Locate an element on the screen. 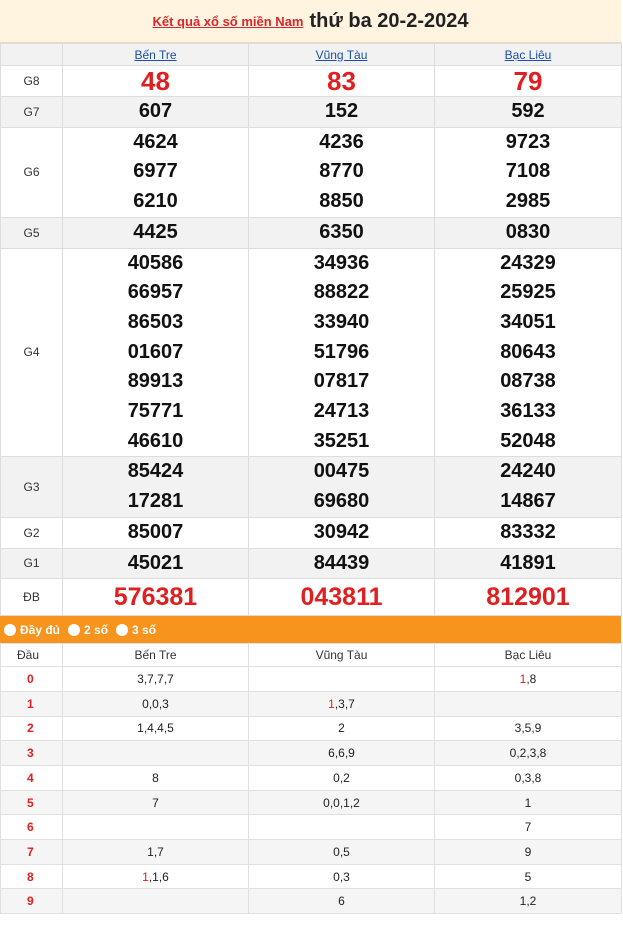 Image resolution: width=623 pixels, height=936 pixels. head-digit-key: 2 is located at coordinates (31, 728).